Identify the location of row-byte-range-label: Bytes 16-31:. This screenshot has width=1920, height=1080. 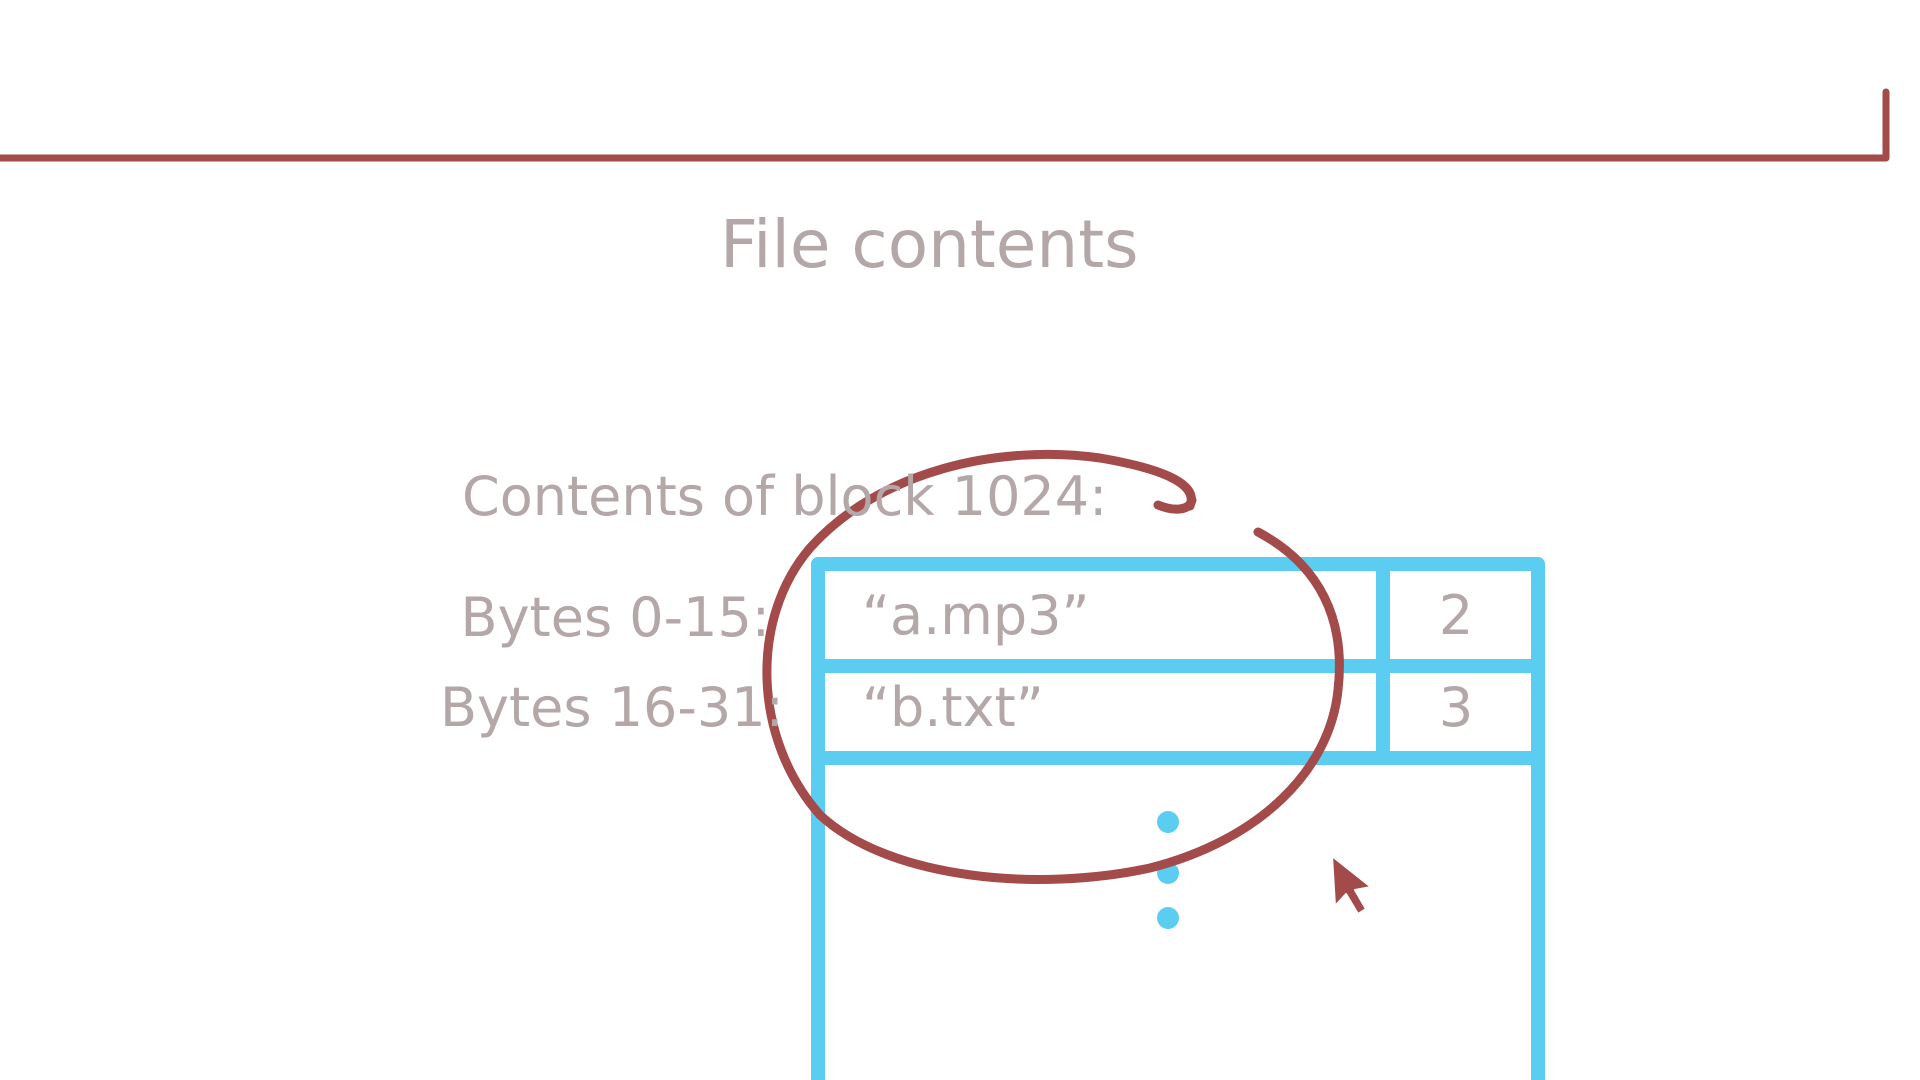
(612, 707).